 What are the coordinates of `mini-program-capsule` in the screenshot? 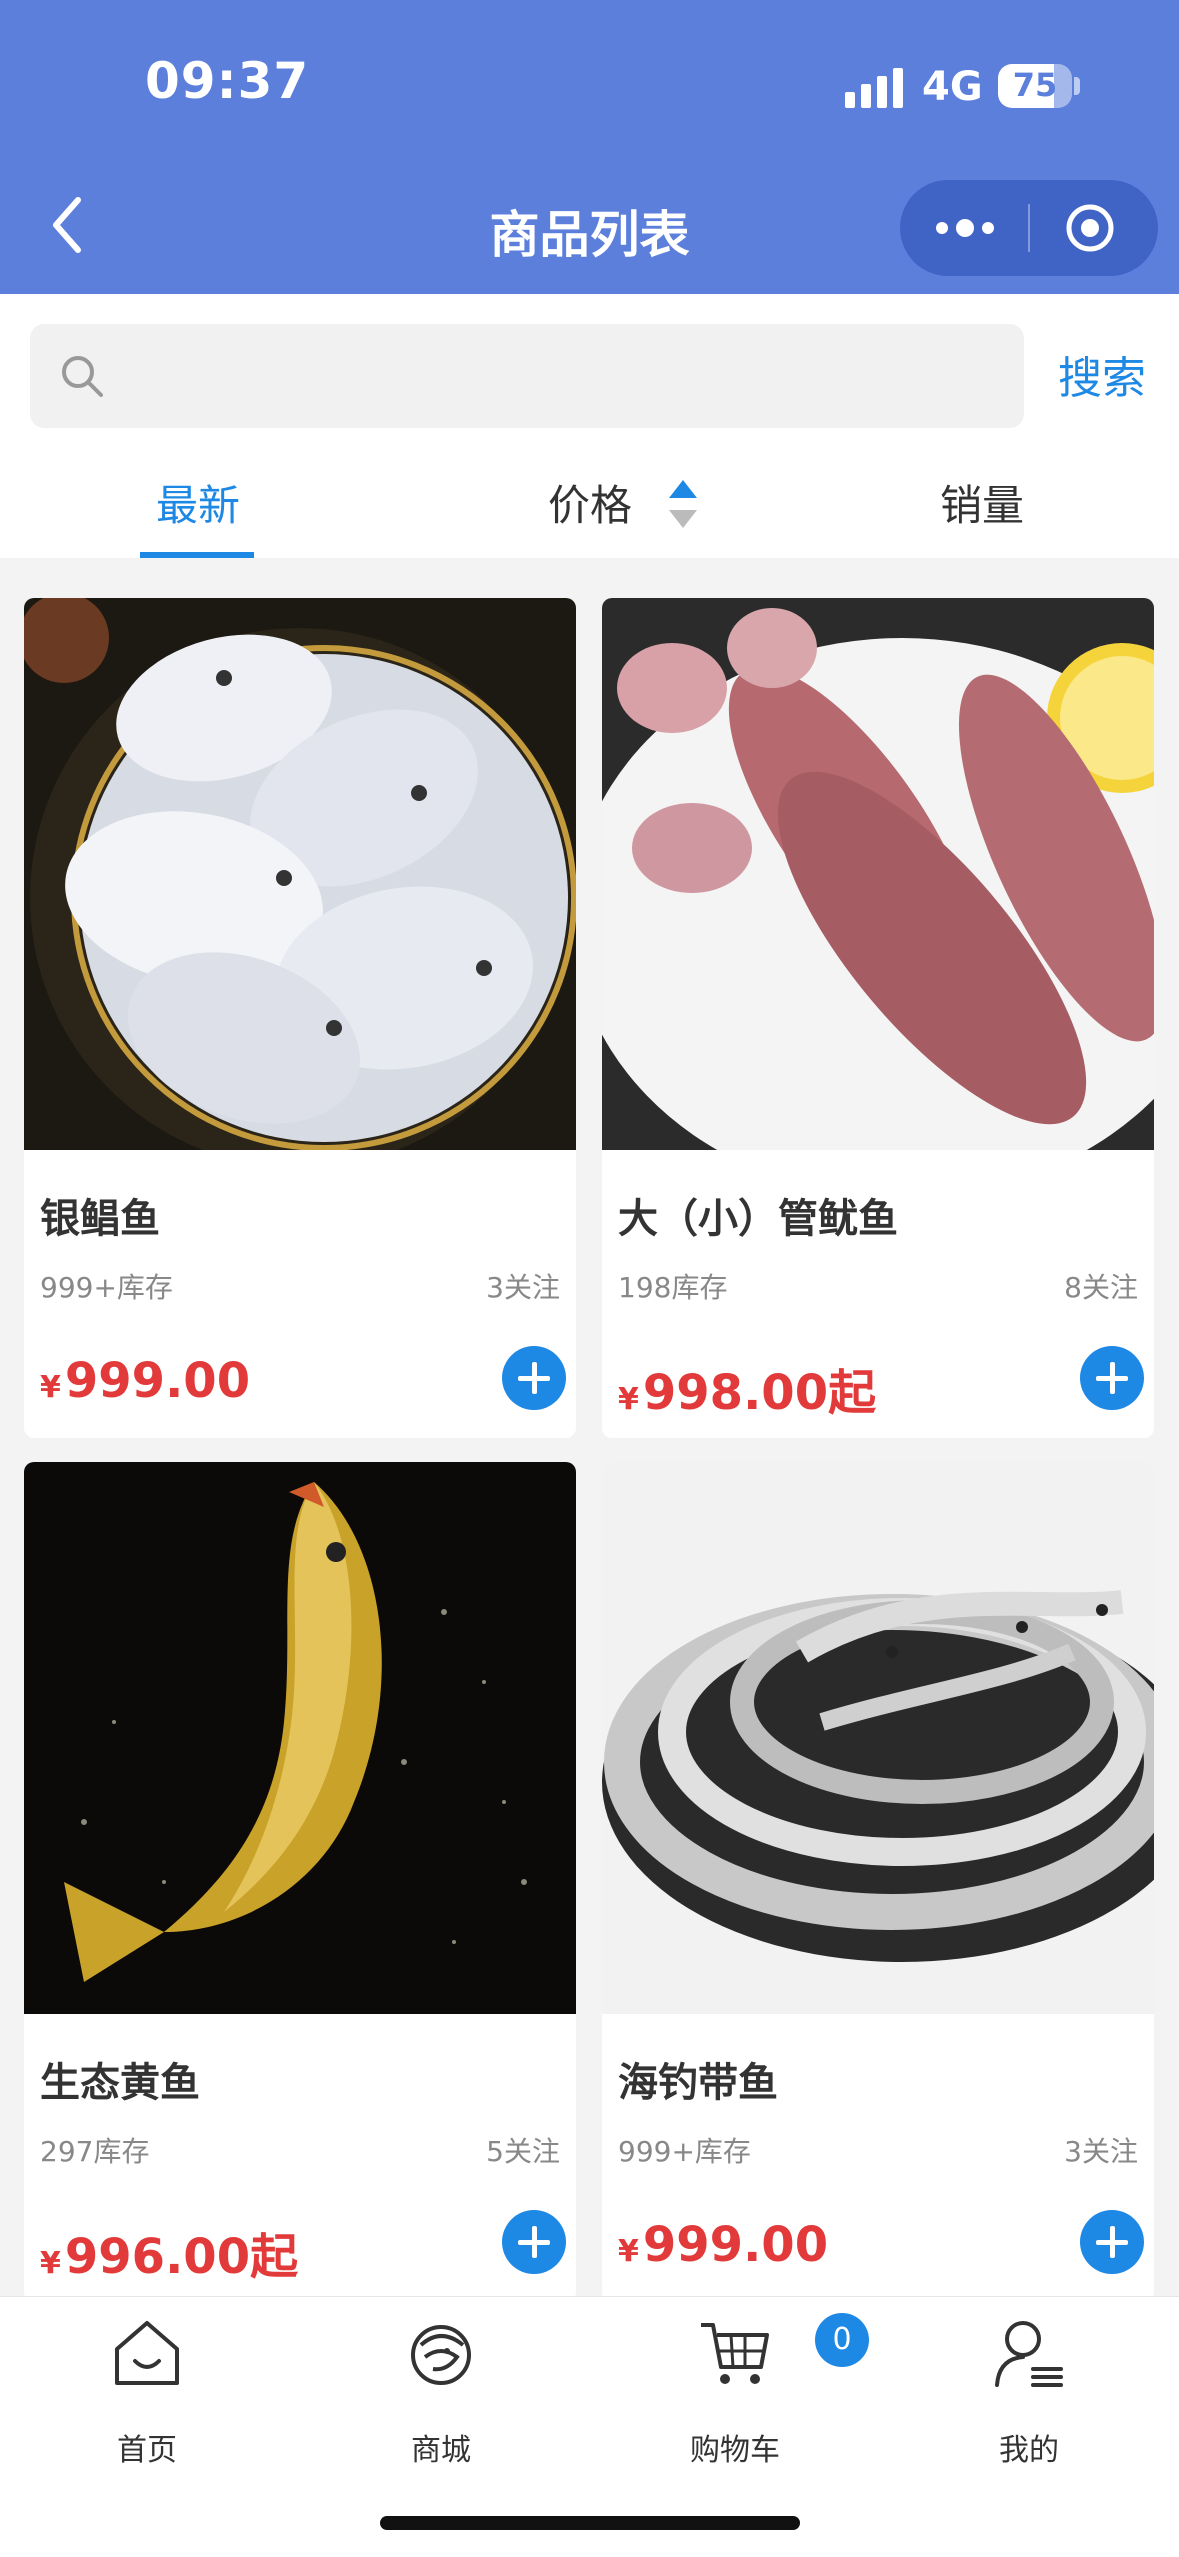 It's located at (1029, 228).